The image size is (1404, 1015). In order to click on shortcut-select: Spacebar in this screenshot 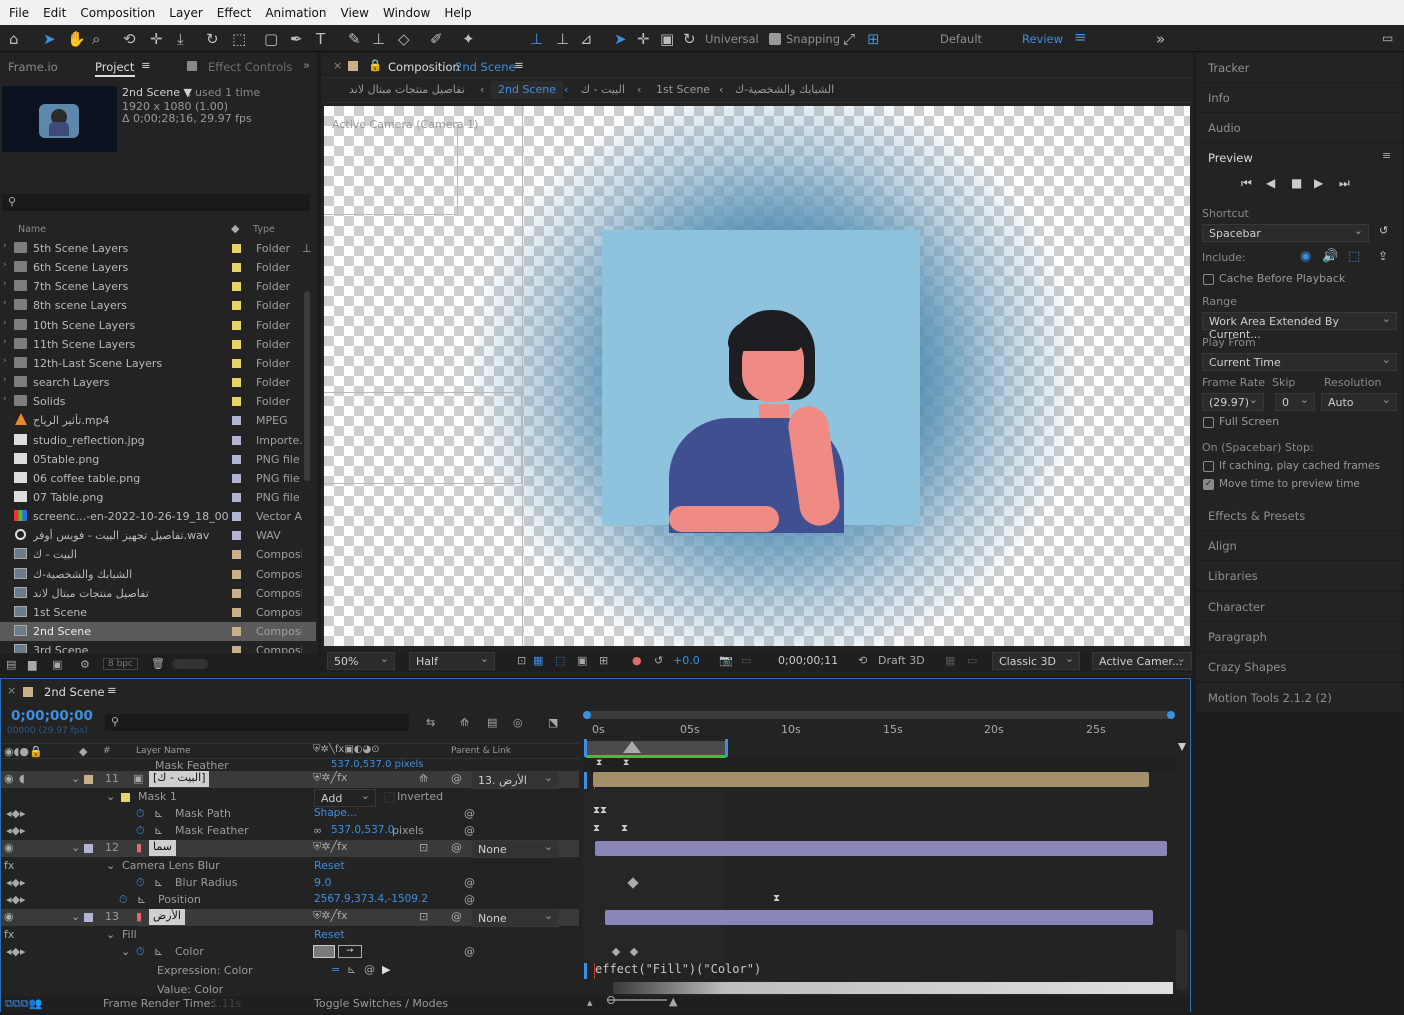, I will do `click(1285, 233)`.